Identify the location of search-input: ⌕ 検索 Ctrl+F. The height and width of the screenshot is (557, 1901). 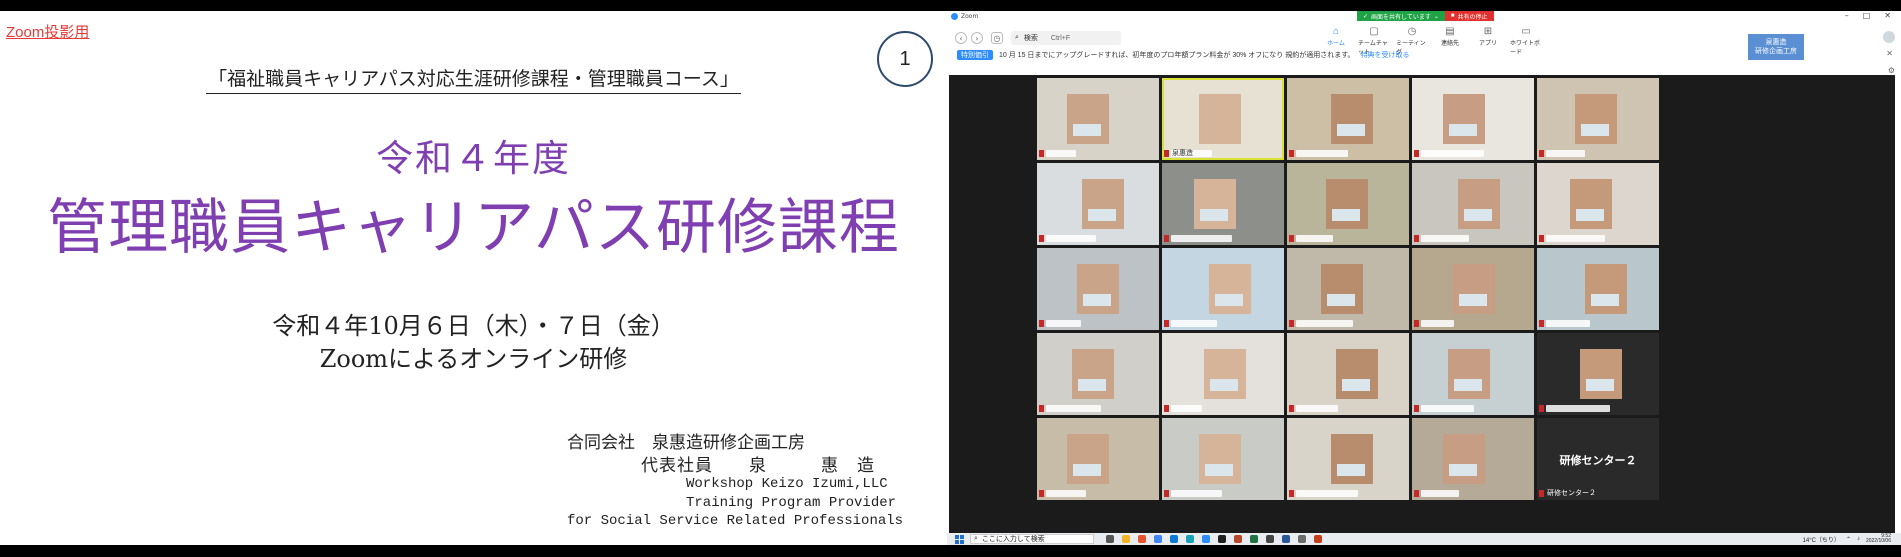
(1066, 38).